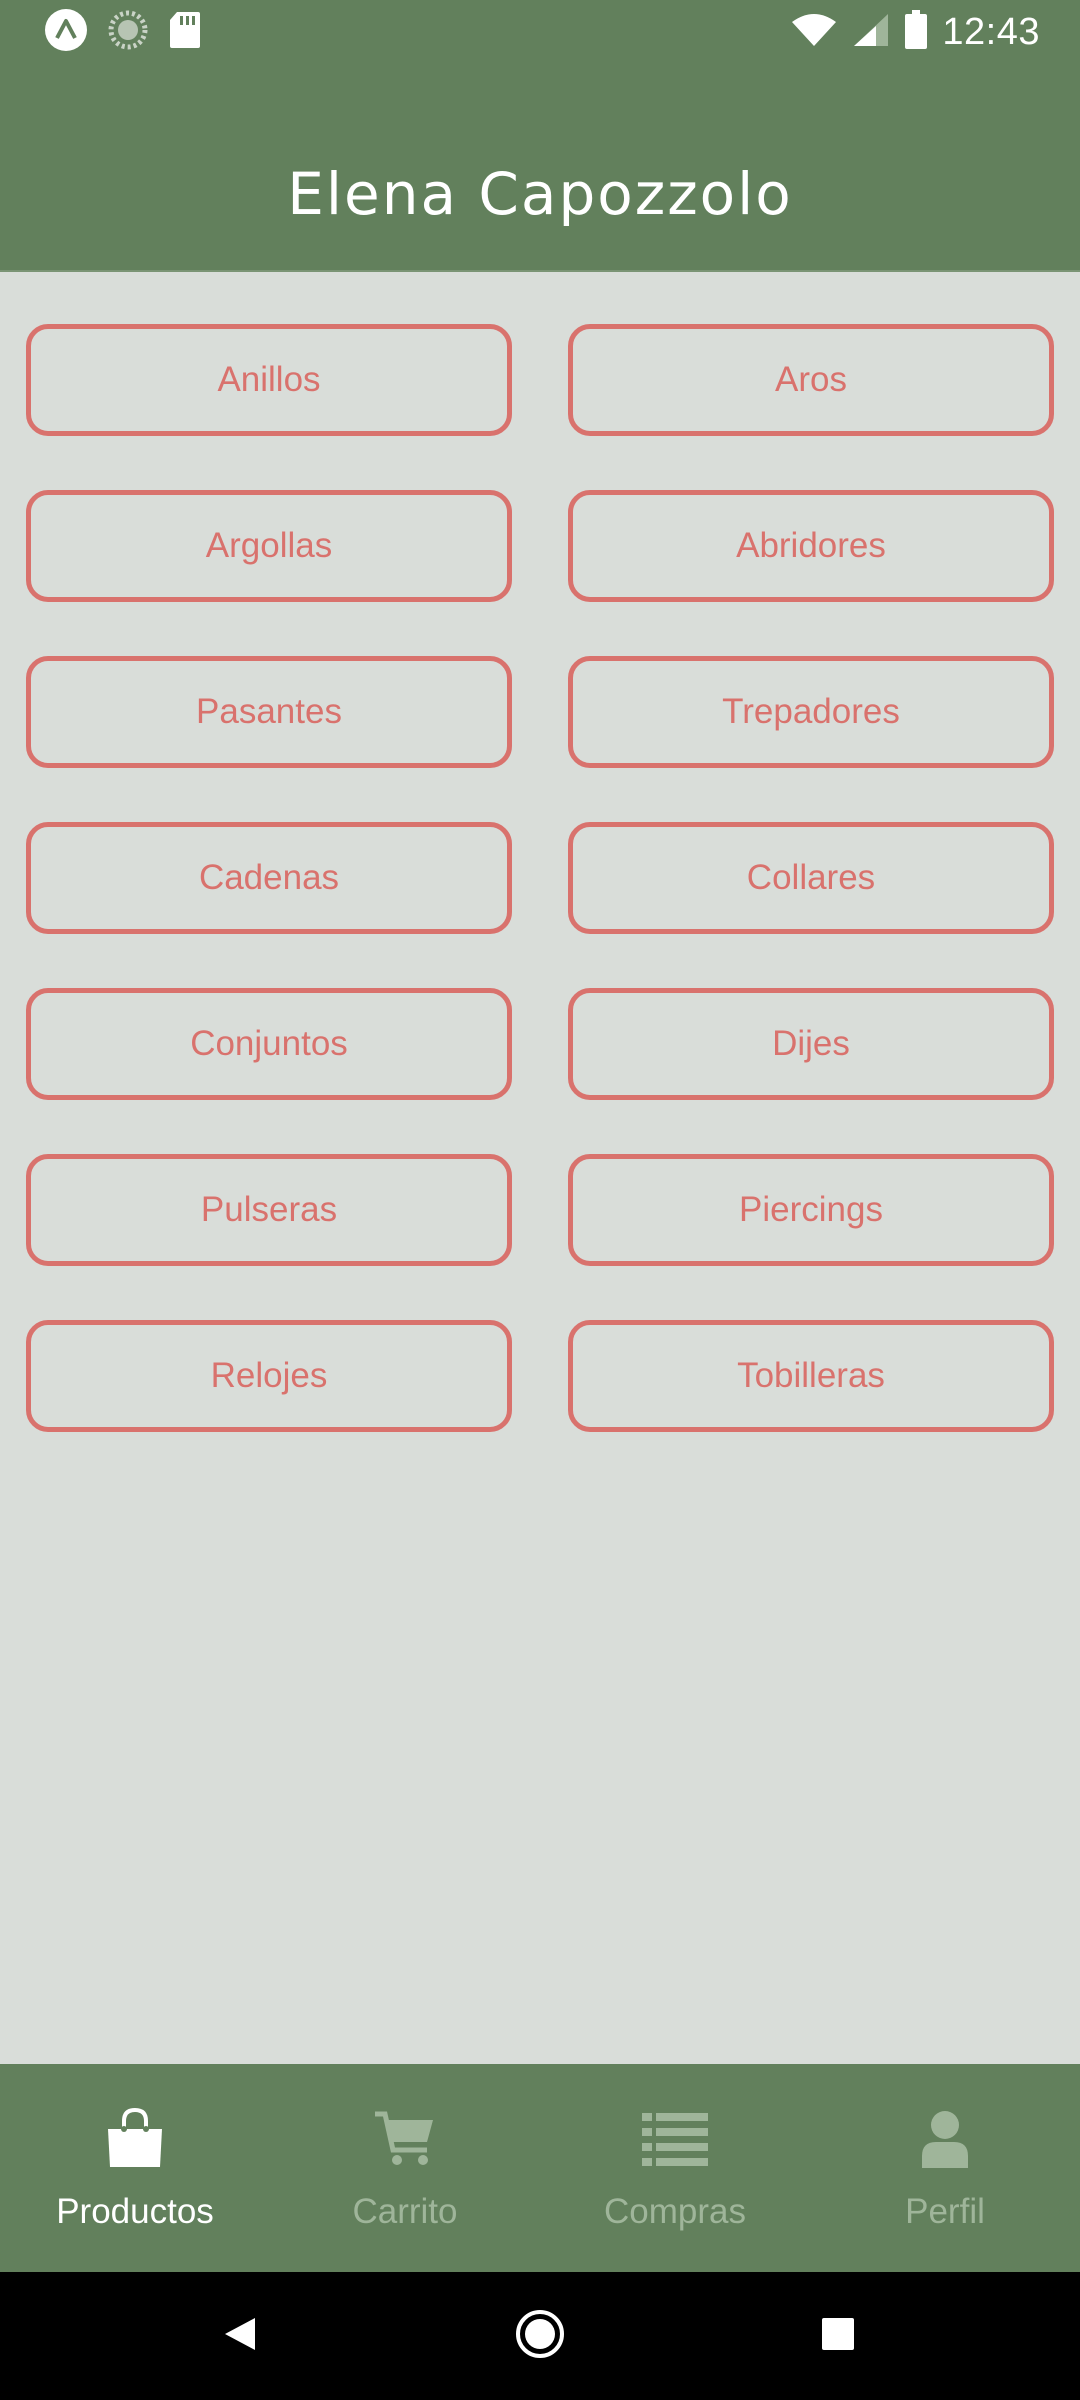  Describe the element at coordinates (135, 2211) in the screenshot. I see `nav-label-productos: Productos` at that location.